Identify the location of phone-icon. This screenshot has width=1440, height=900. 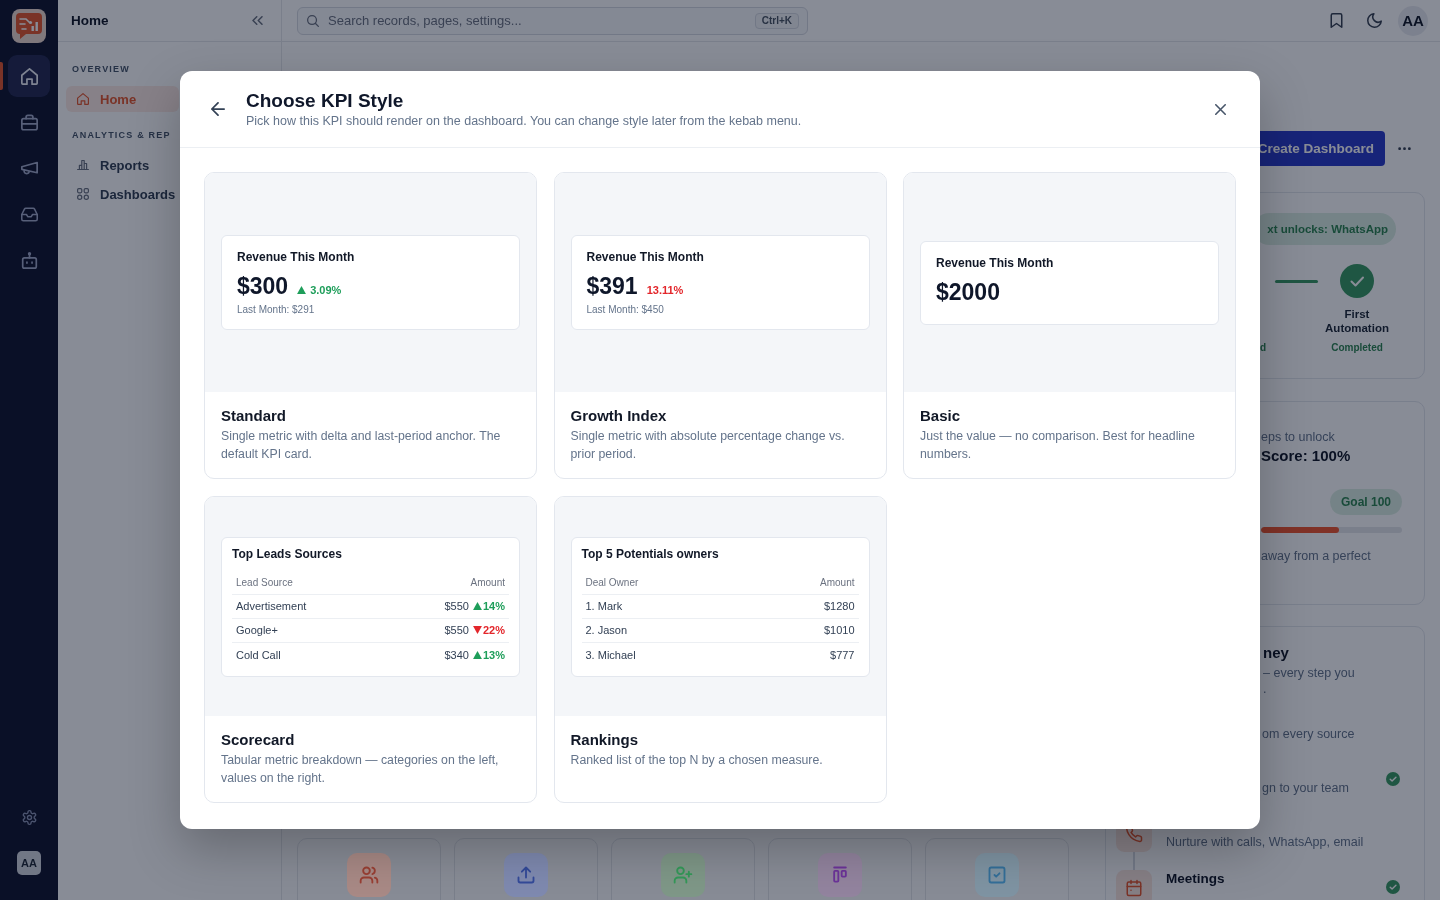
(1134, 840).